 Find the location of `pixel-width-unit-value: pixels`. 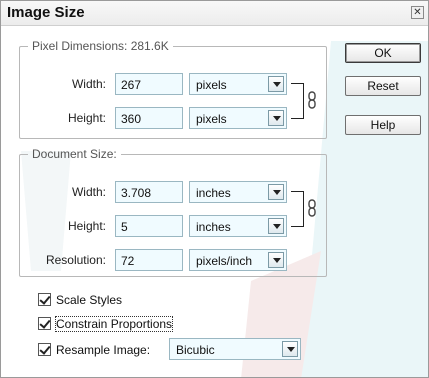

pixel-width-unit-value: pixels is located at coordinates (211, 85).